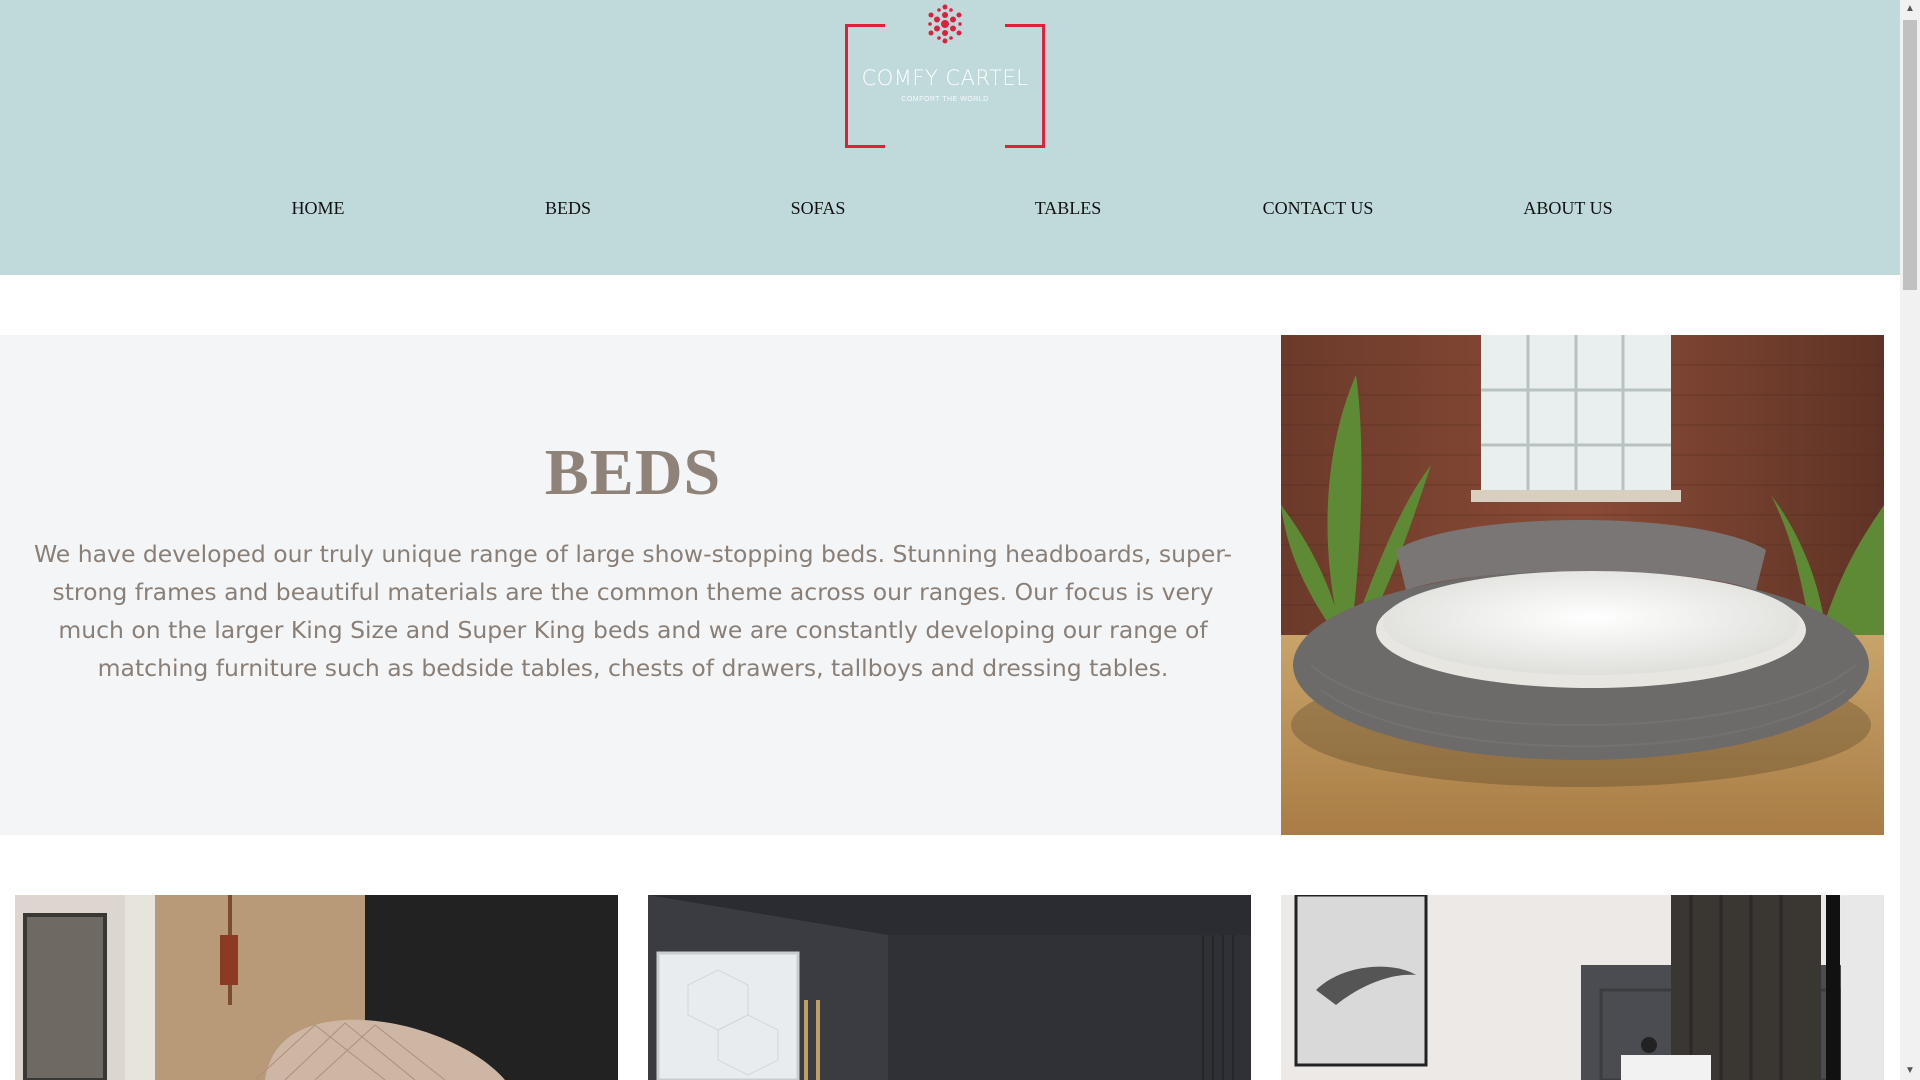 The image size is (1920, 1080). Describe the element at coordinates (1068, 208) in the screenshot. I see `nav-item-tables: TABLES` at that location.